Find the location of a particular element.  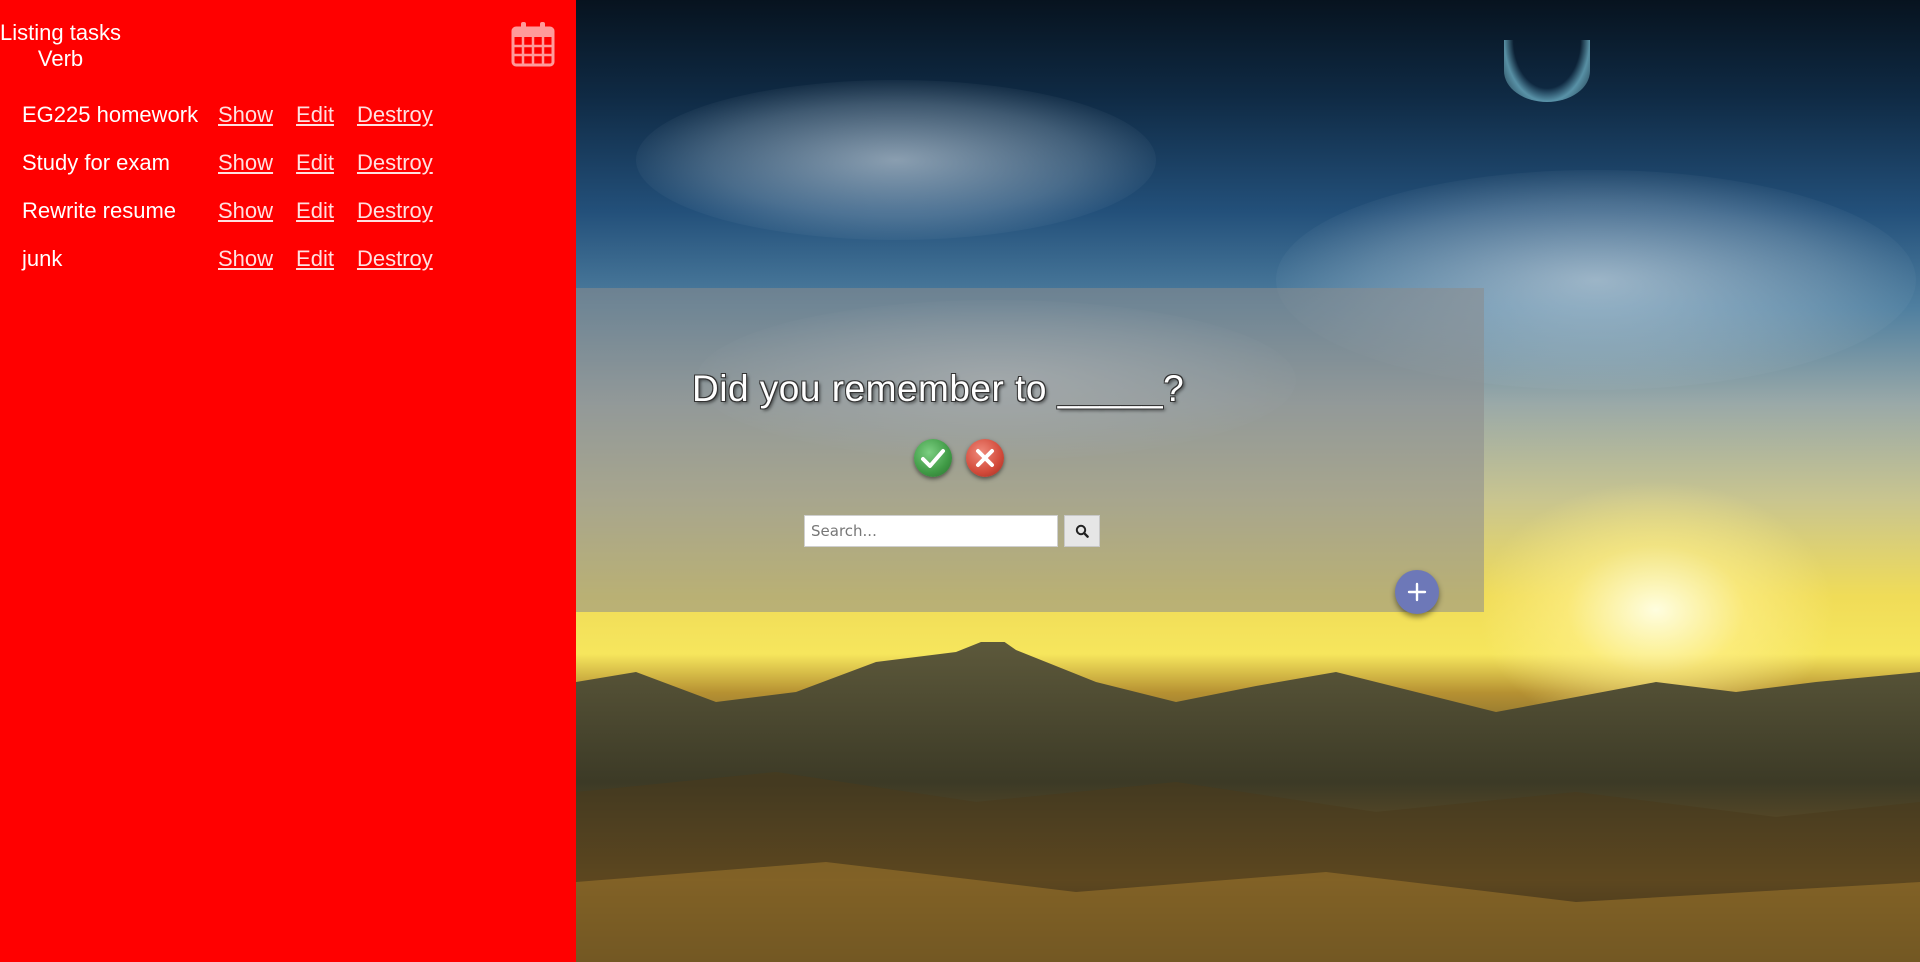

task-row: Study for exam Show Edit Destroy is located at coordinates (239, 163).